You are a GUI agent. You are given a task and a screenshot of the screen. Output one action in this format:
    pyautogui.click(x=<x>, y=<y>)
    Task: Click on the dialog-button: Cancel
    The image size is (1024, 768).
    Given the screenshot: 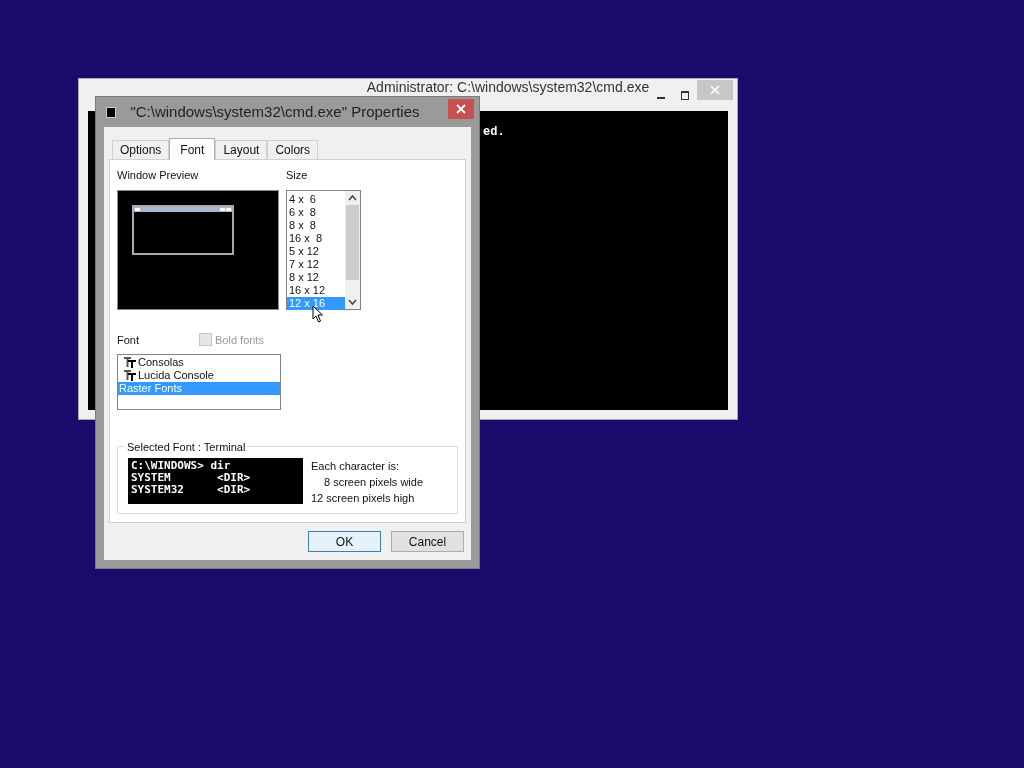 What is the action you would take?
    pyautogui.click(x=427, y=541)
    